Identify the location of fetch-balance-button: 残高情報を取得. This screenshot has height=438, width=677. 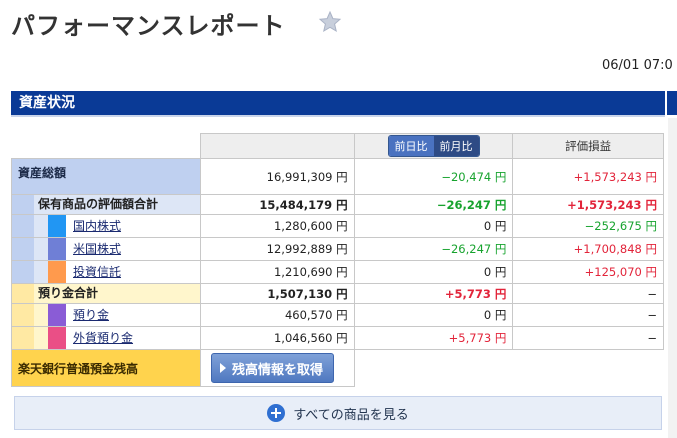
(273, 368).